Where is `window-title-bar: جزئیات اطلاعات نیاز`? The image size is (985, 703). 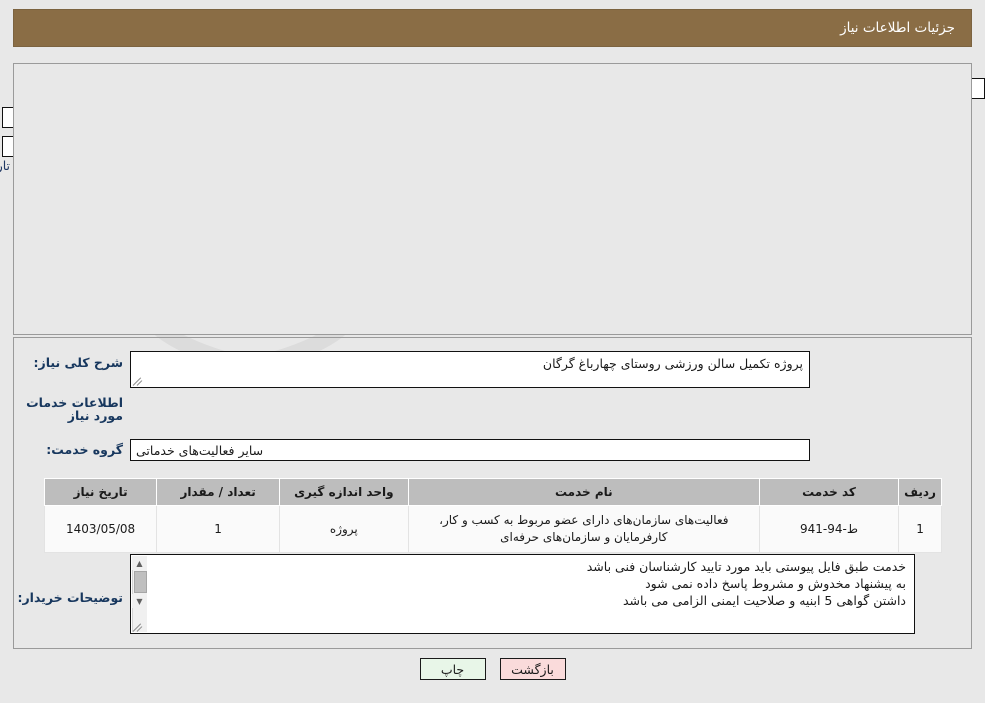
window-title-bar: جزئیات اطلاعات نیاز is located at coordinates (492, 28).